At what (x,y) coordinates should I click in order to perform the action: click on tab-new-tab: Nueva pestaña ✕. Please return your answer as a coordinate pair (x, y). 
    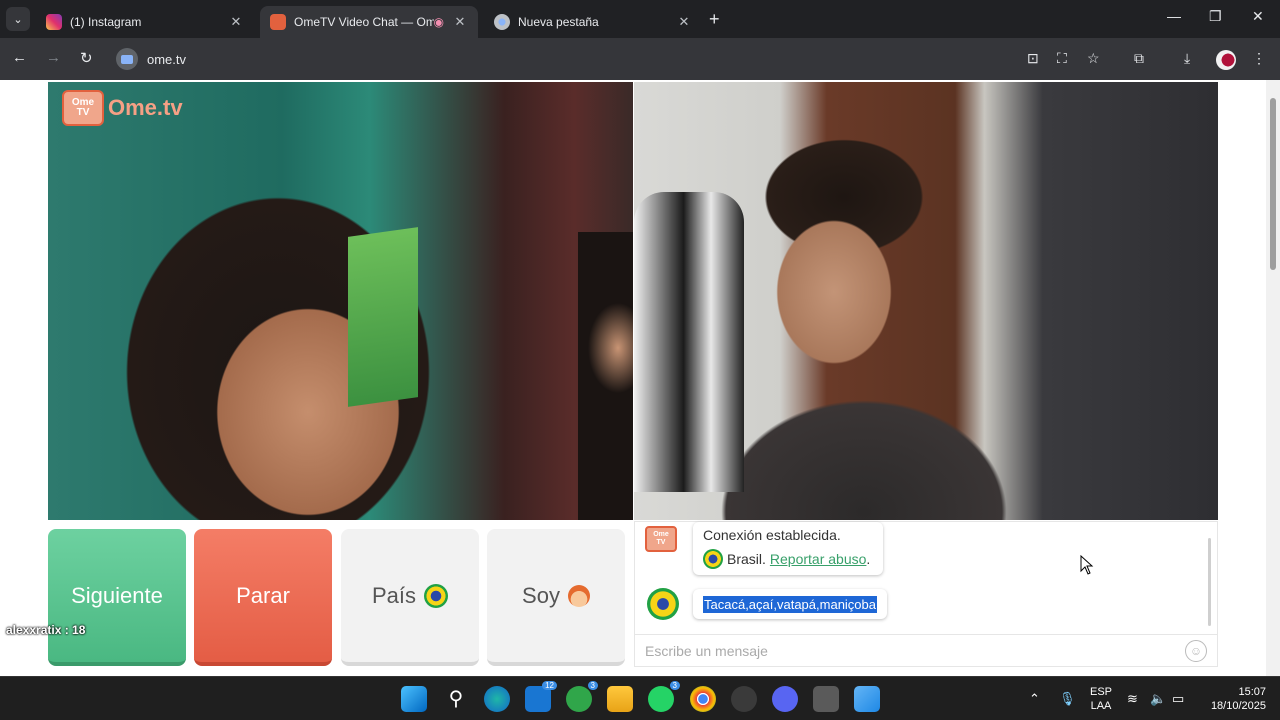
    Looking at the image, I should click on (593, 22).